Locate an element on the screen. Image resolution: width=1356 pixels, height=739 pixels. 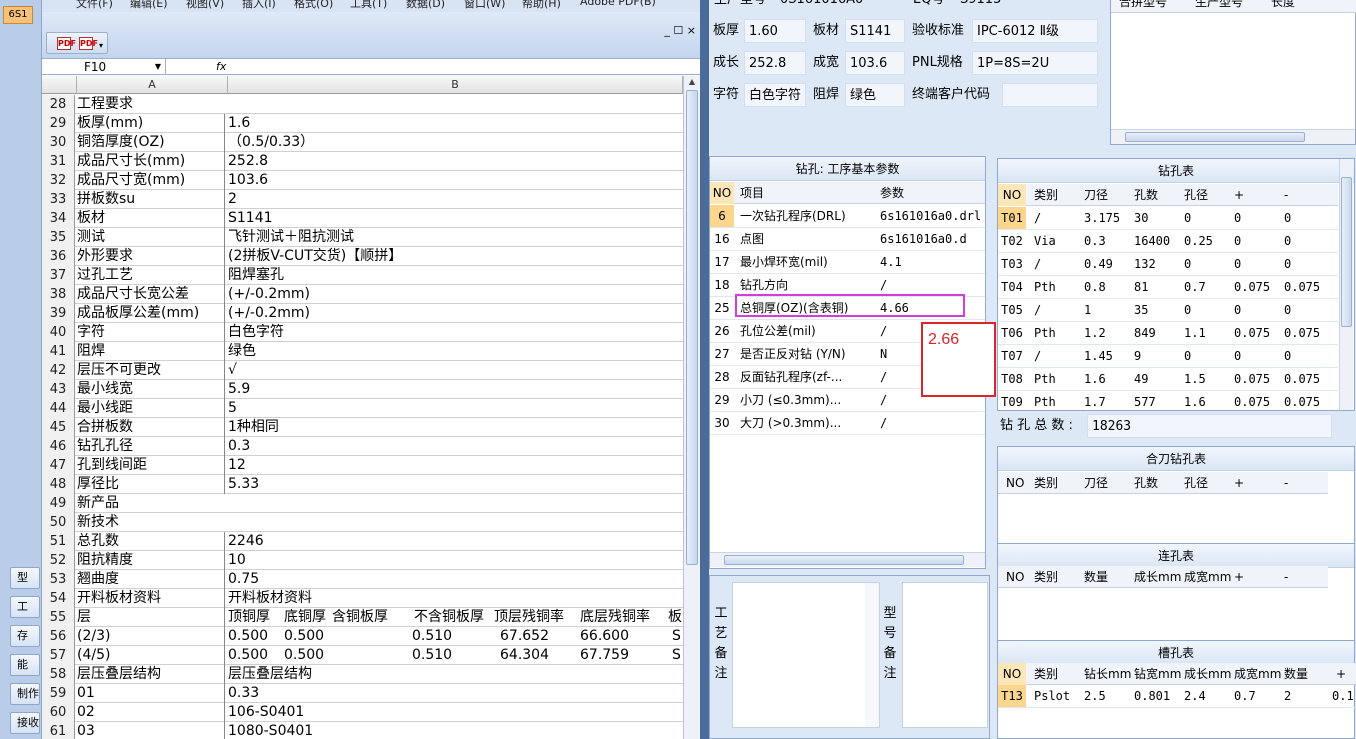
cell-a: 板厚(mm) is located at coordinates (151, 123).